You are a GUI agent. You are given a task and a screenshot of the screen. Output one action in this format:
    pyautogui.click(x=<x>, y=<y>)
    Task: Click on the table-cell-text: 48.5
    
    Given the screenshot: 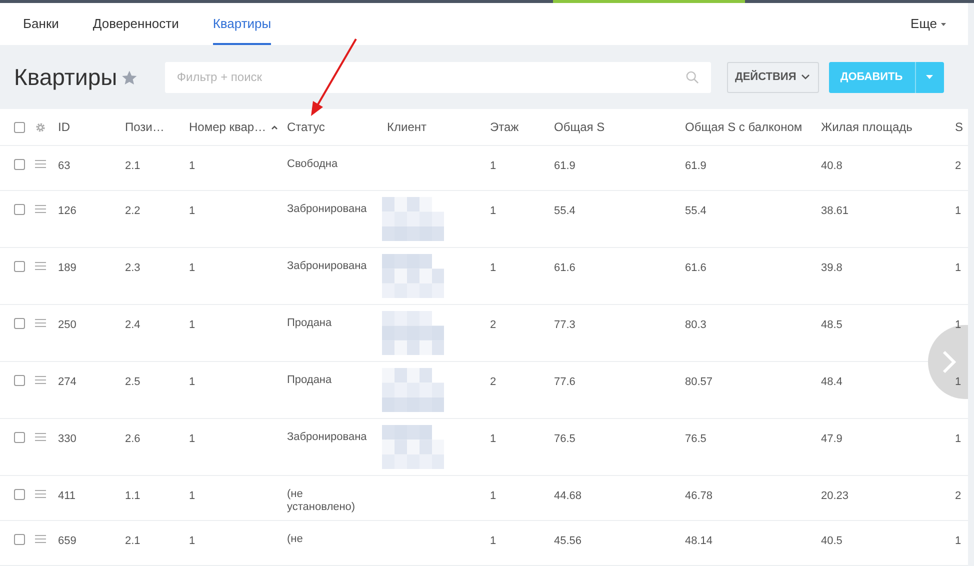 What is the action you would take?
    pyautogui.click(x=832, y=325)
    